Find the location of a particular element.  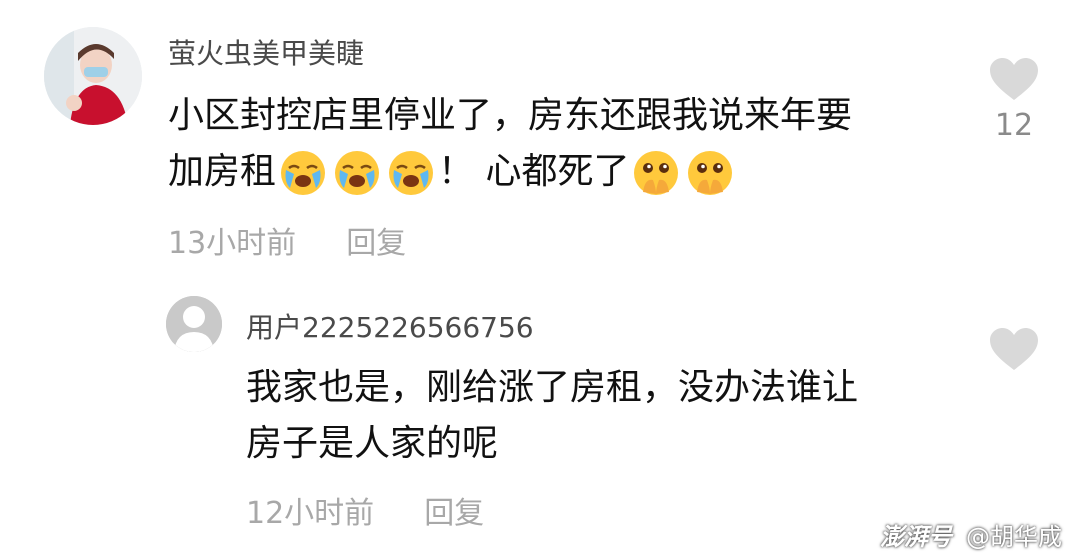

comment-text-line: 房子是人家的呢 is located at coordinates (372, 443).